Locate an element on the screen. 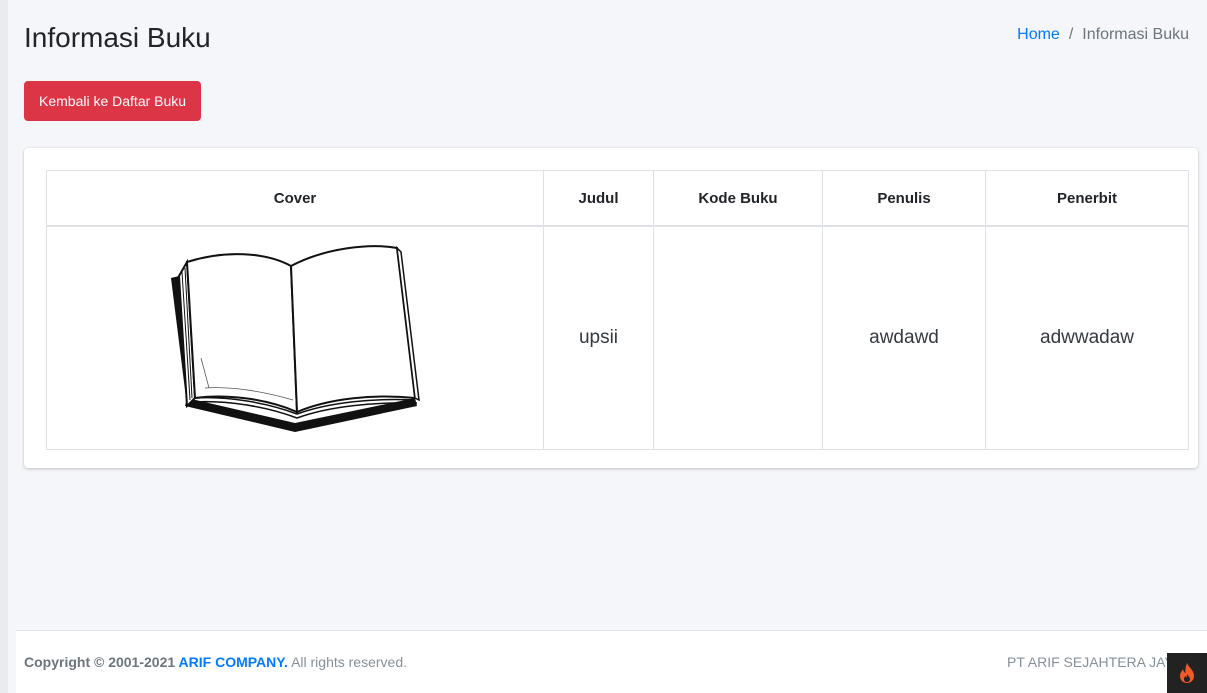  rights-text: All rights reserved. is located at coordinates (347, 662).